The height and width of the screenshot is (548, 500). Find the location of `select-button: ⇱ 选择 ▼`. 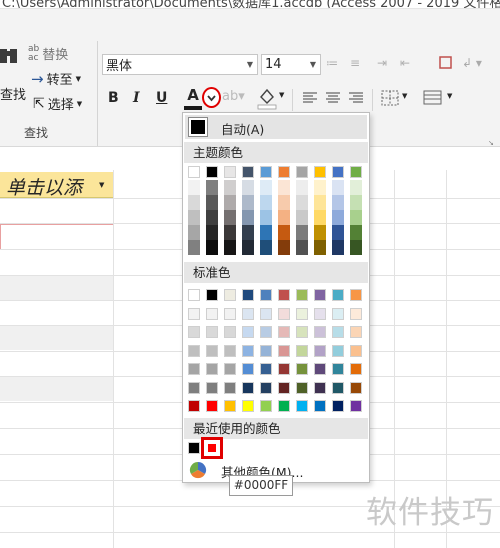

select-button: ⇱ 选择 ▼ is located at coordinates (57, 104).